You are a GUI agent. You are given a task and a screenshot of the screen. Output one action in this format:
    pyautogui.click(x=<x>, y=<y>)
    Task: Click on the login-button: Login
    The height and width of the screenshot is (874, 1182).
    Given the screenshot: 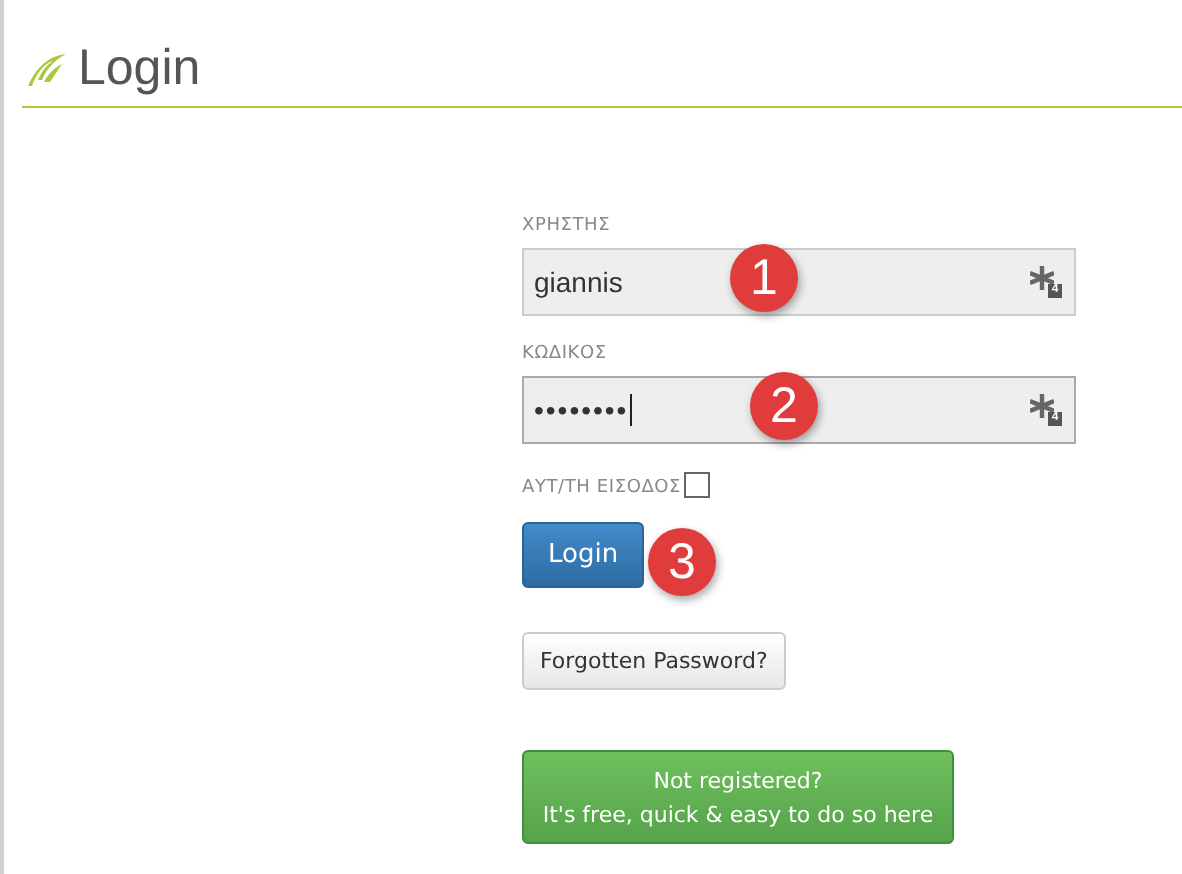 What is the action you would take?
    pyautogui.click(x=583, y=555)
    